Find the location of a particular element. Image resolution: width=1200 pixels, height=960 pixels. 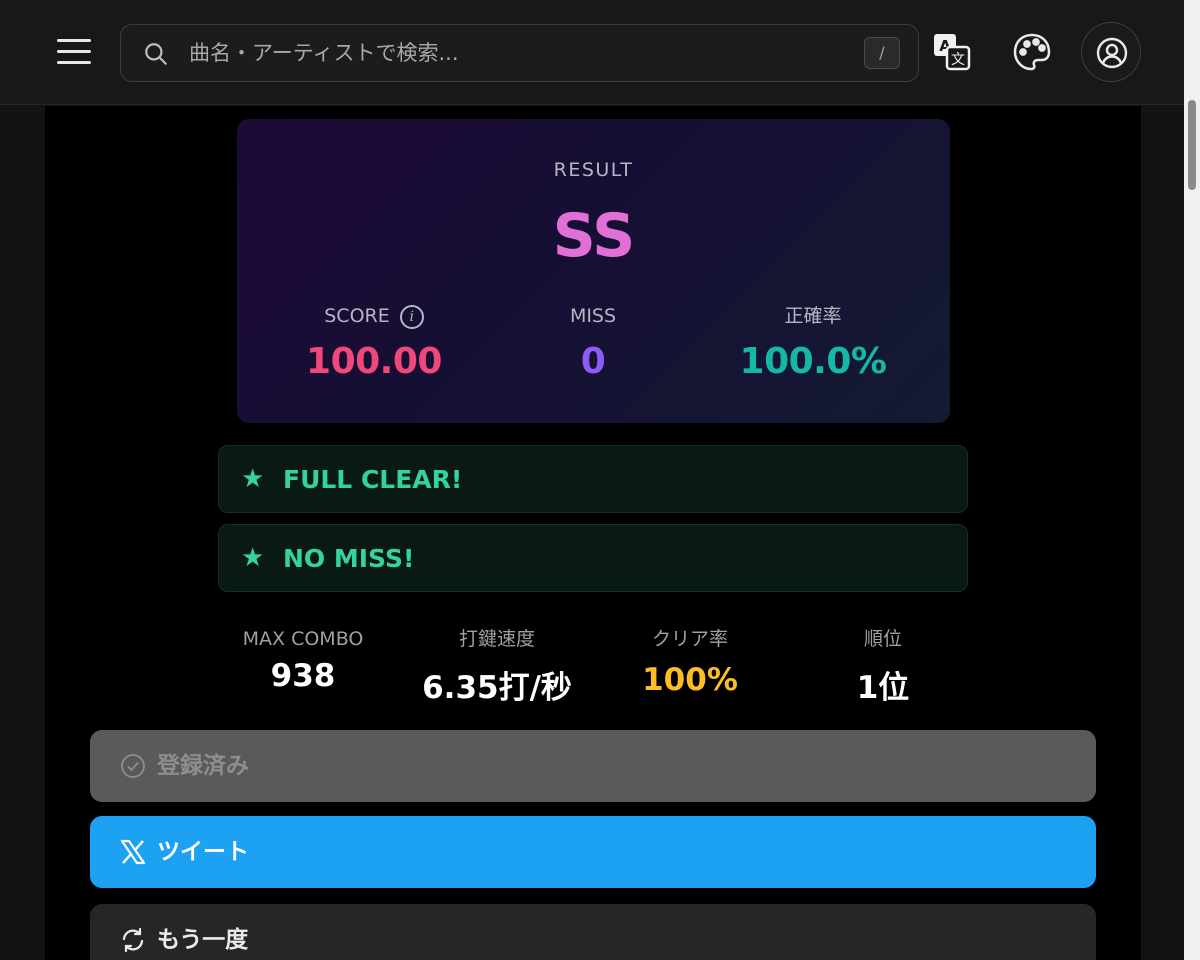

miss-label: MISS is located at coordinates (593, 316).